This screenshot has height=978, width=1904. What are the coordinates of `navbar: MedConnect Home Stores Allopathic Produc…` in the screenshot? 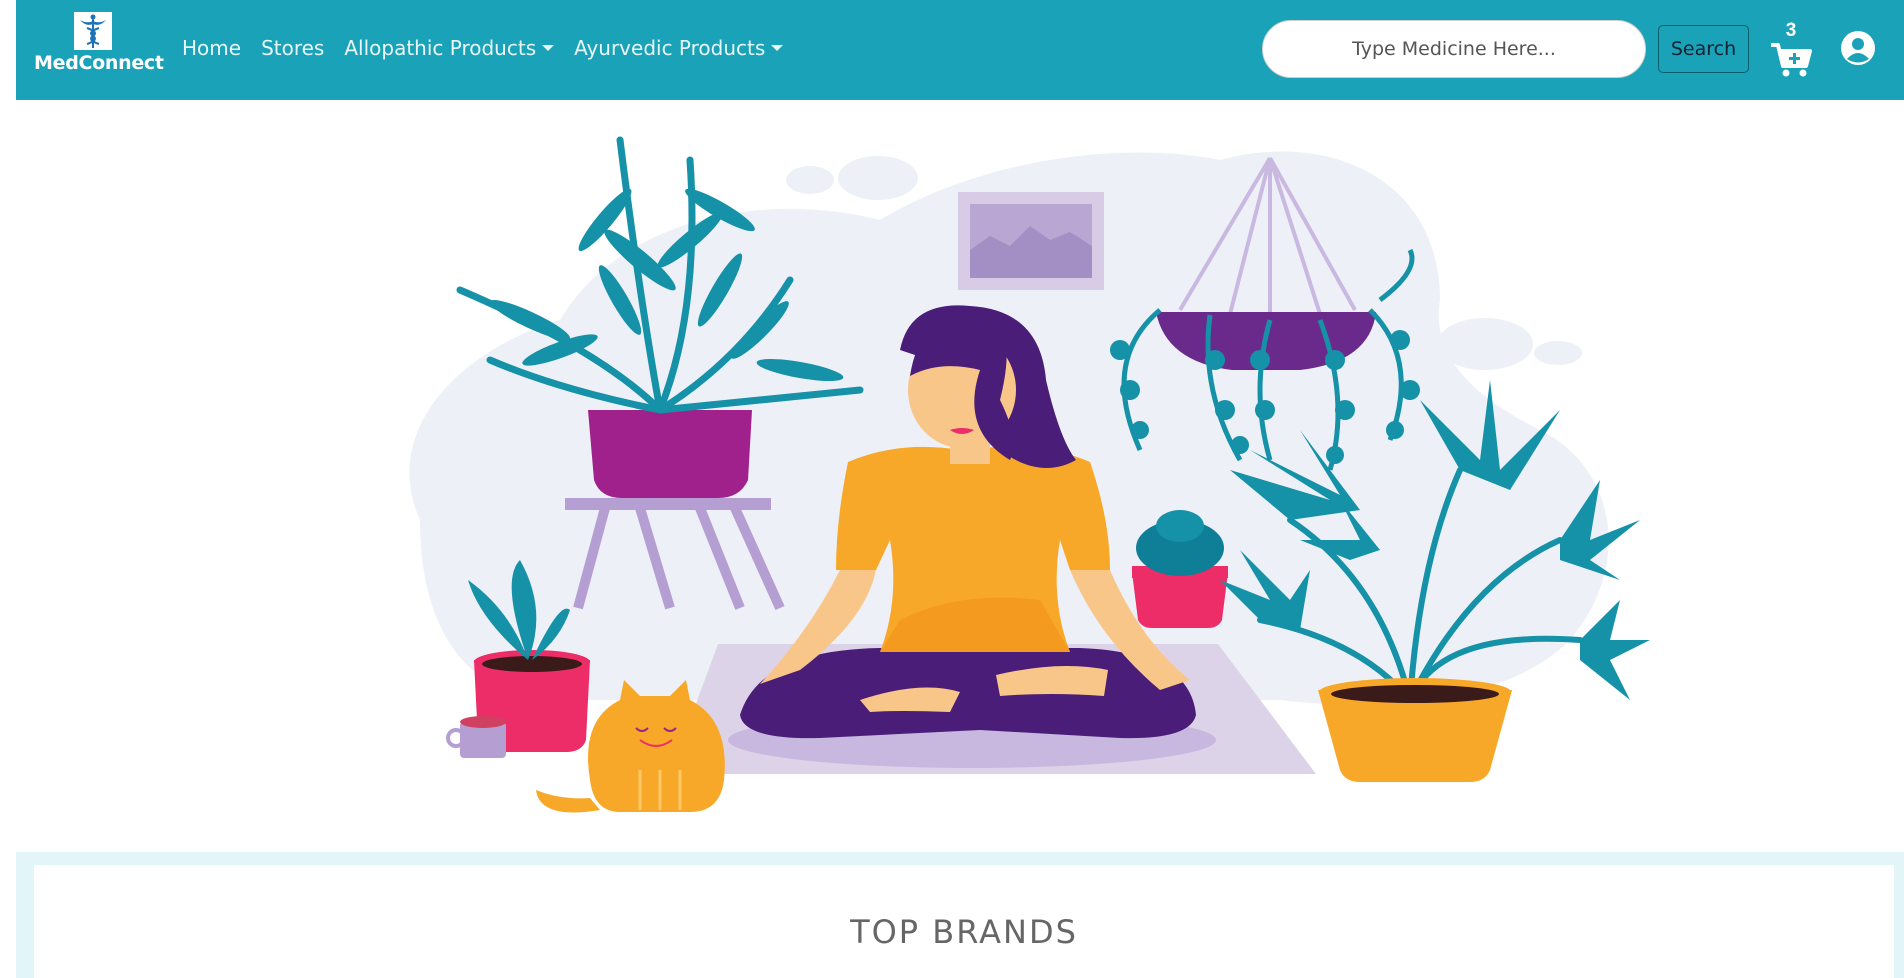 It's located at (960, 50).